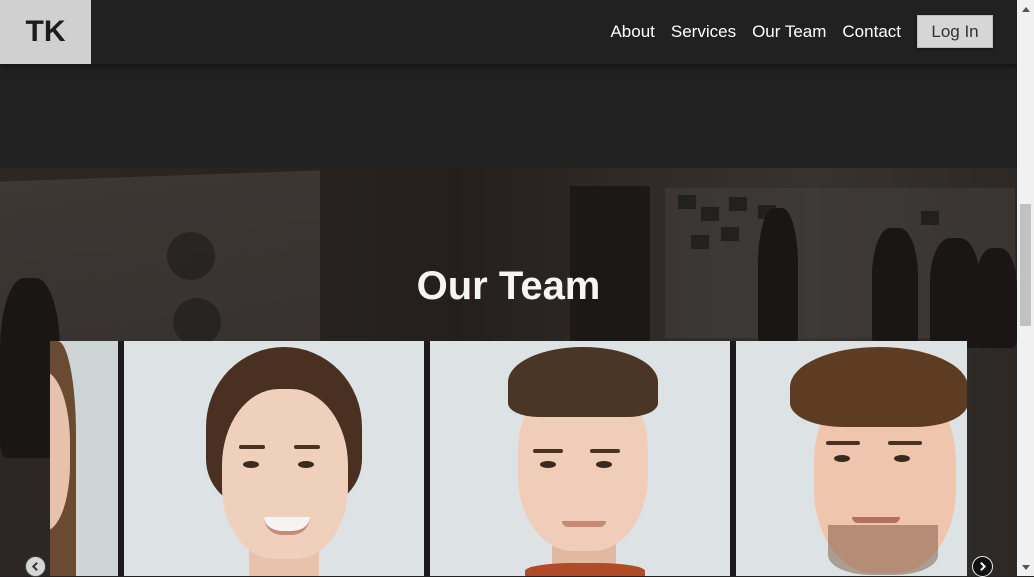  What do you see at coordinates (955, 31) in the screenshot?
I see `login-button: Log In` at bounding box center [955, 31].